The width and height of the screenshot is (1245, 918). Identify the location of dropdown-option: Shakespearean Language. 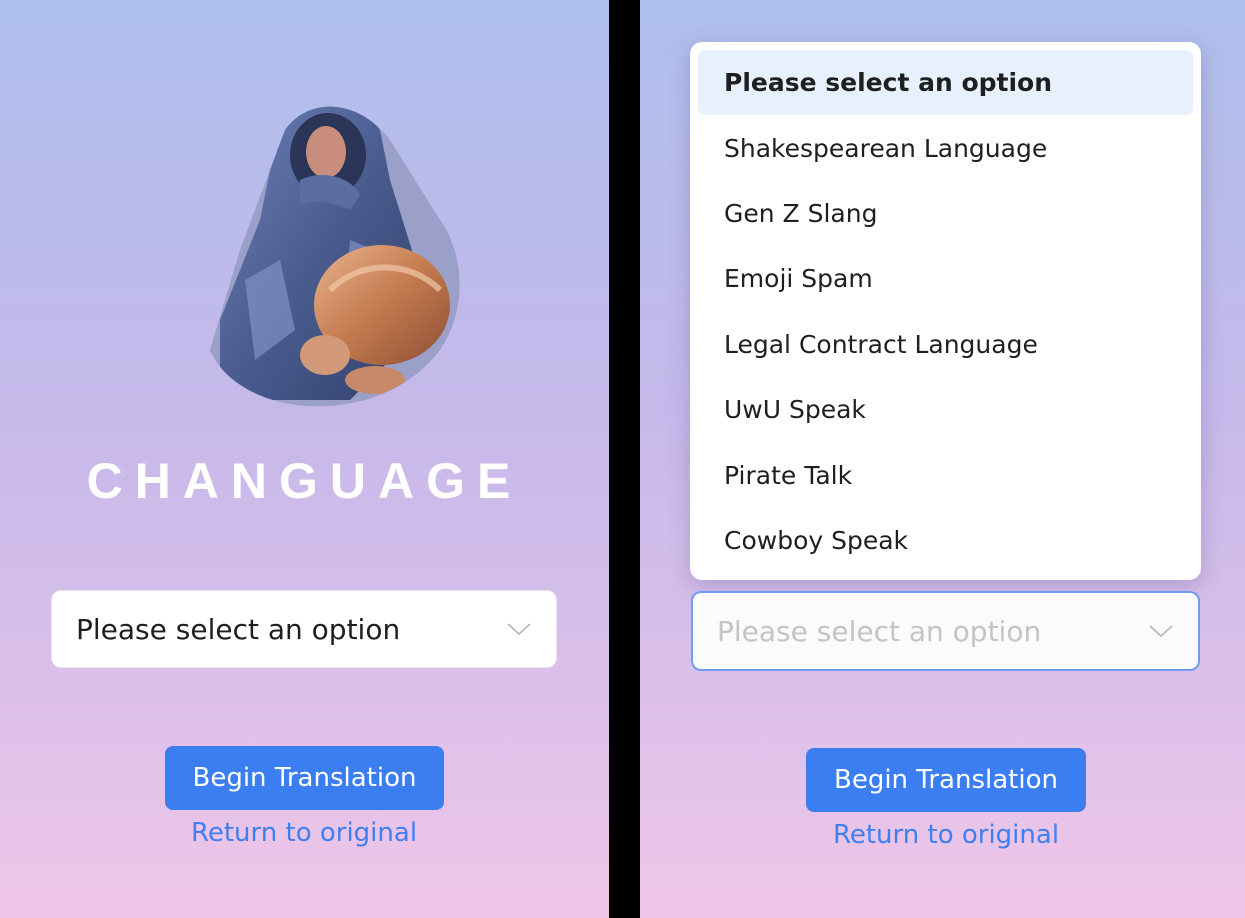
(945, 147).